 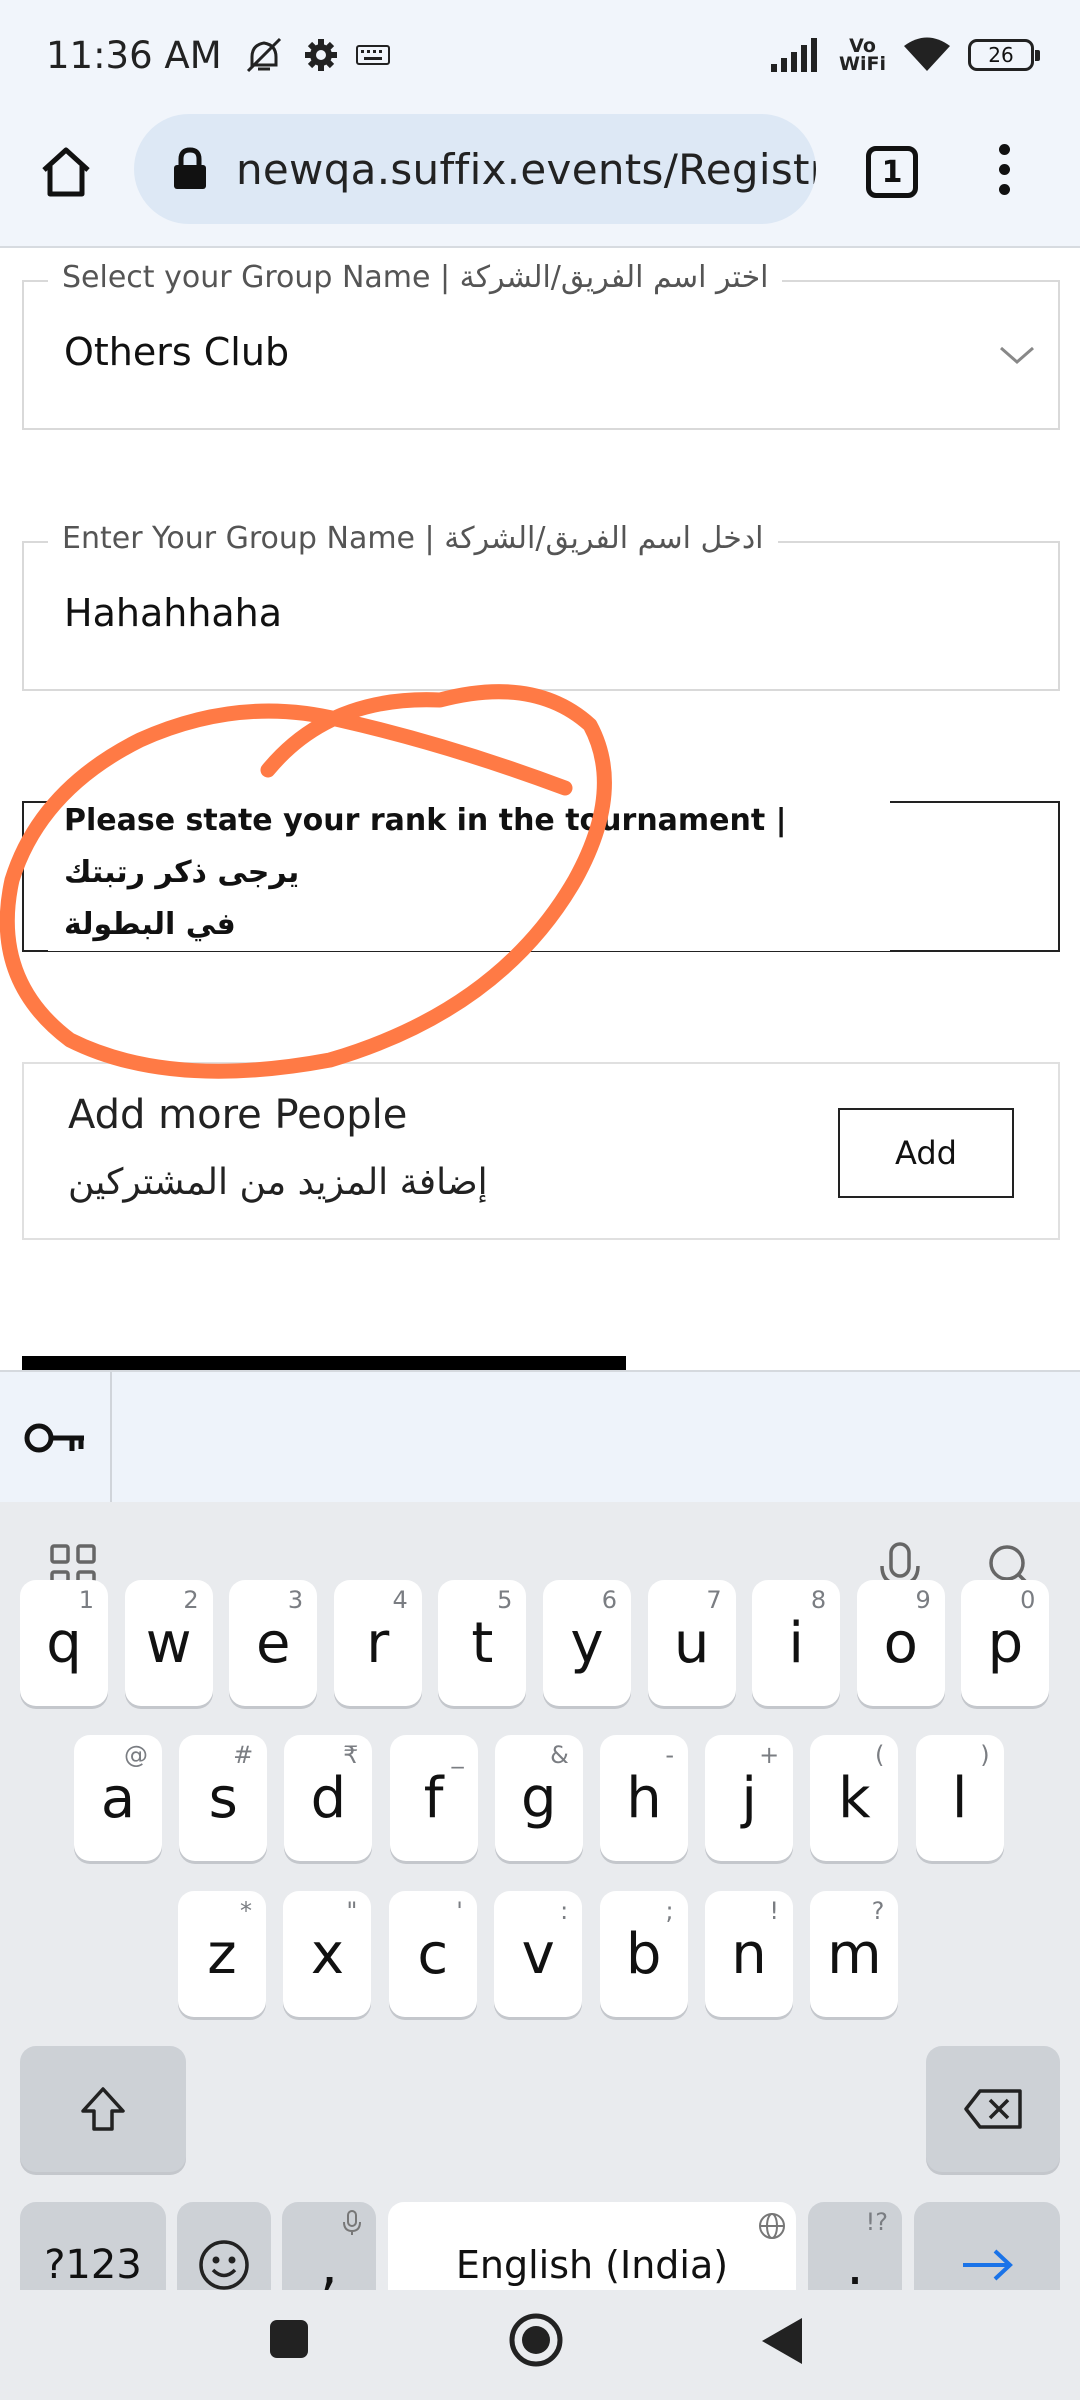 I want to click on keyboard-icon, so click(x=372, y=55).